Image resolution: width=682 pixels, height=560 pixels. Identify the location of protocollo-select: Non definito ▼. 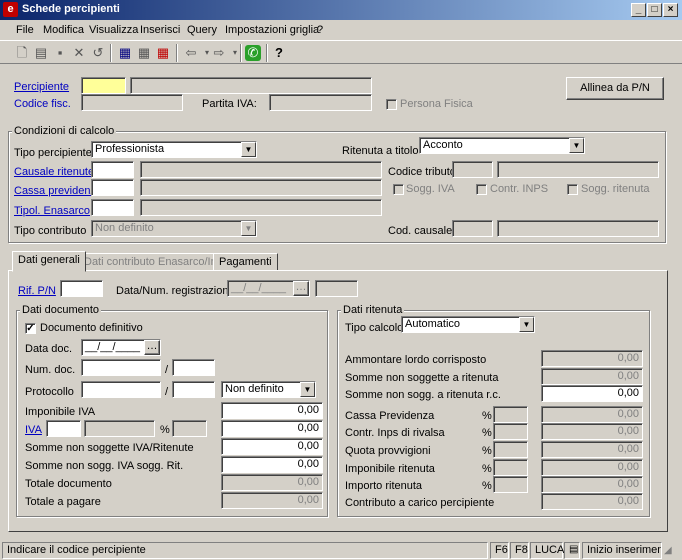
(268, 389).